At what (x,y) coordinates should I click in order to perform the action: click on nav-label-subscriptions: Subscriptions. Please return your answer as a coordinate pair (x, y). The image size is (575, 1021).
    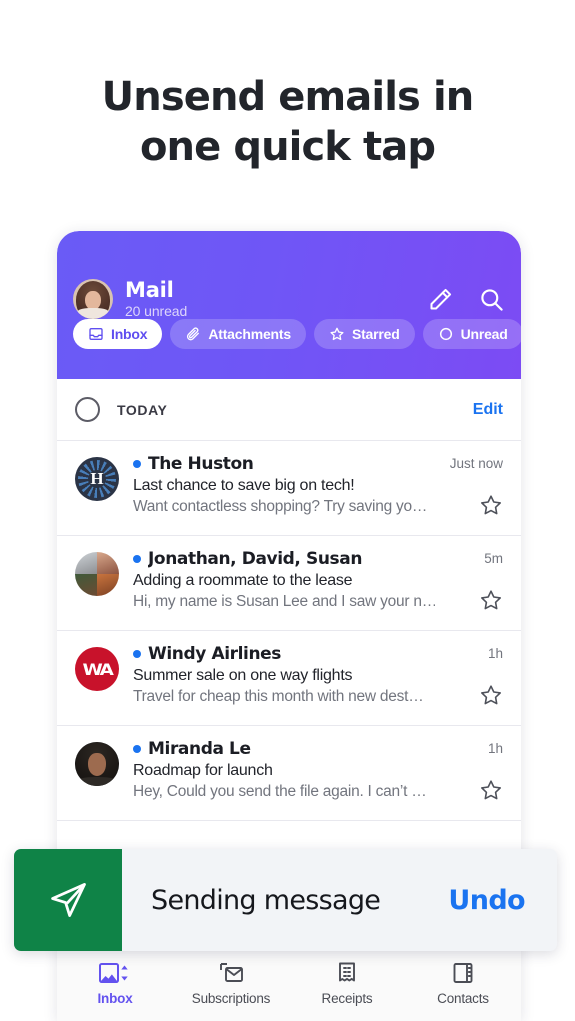
    Looking at the image, I should click on (231, 998).